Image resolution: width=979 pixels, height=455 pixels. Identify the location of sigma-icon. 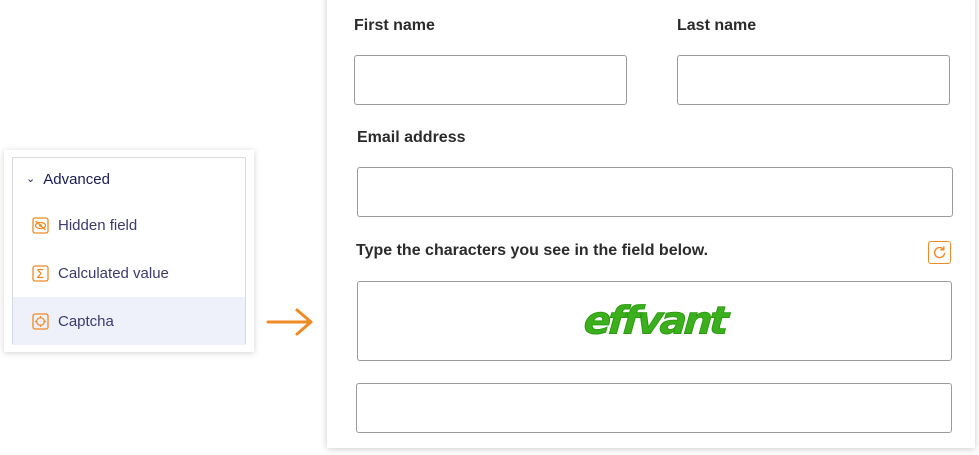
(40, 273).